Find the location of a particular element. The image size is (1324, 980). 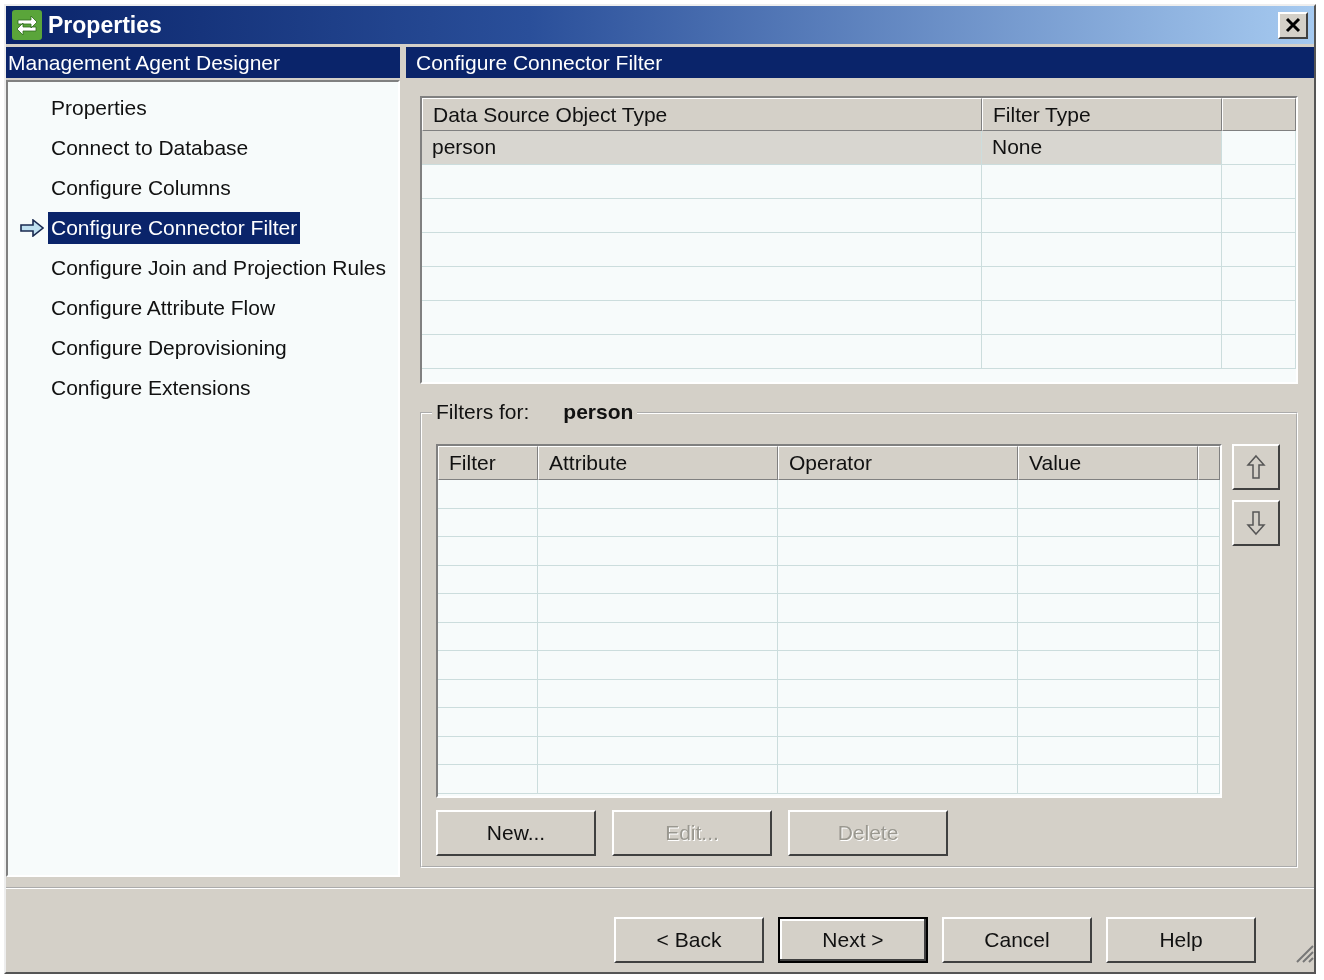

table-cell: None is located at coordinates (1102, 148).